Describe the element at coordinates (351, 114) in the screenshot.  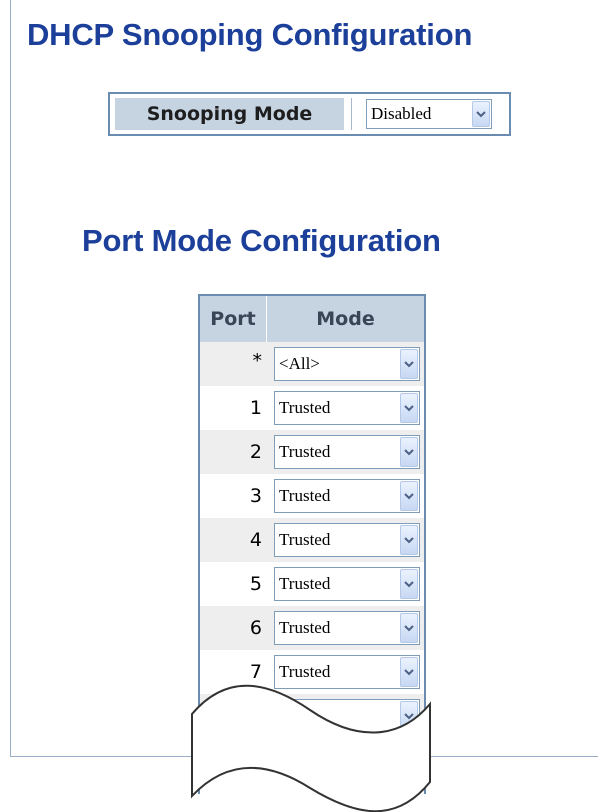
I see `snooping-mode-divider` at that location.